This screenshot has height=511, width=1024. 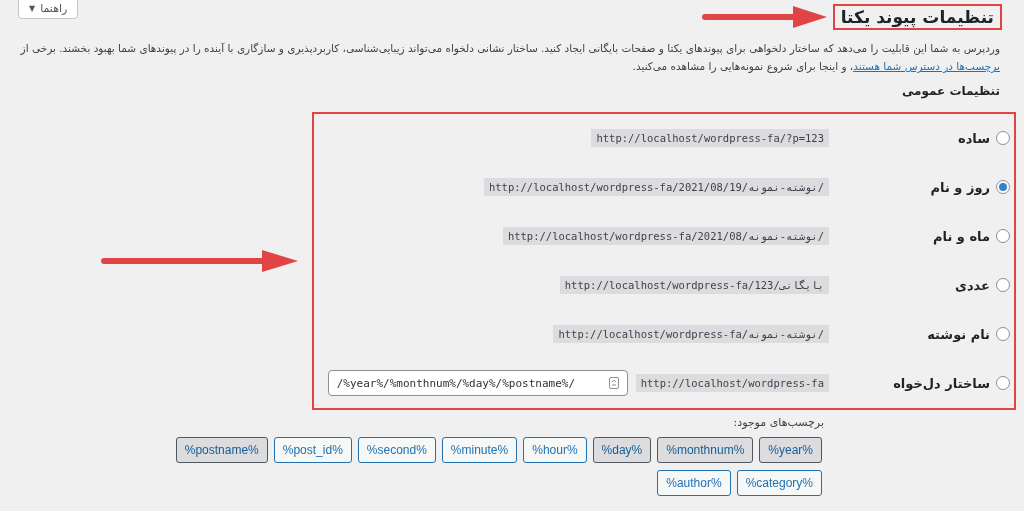 I want to click on option-label: عددی, so click(x=972, y=285).